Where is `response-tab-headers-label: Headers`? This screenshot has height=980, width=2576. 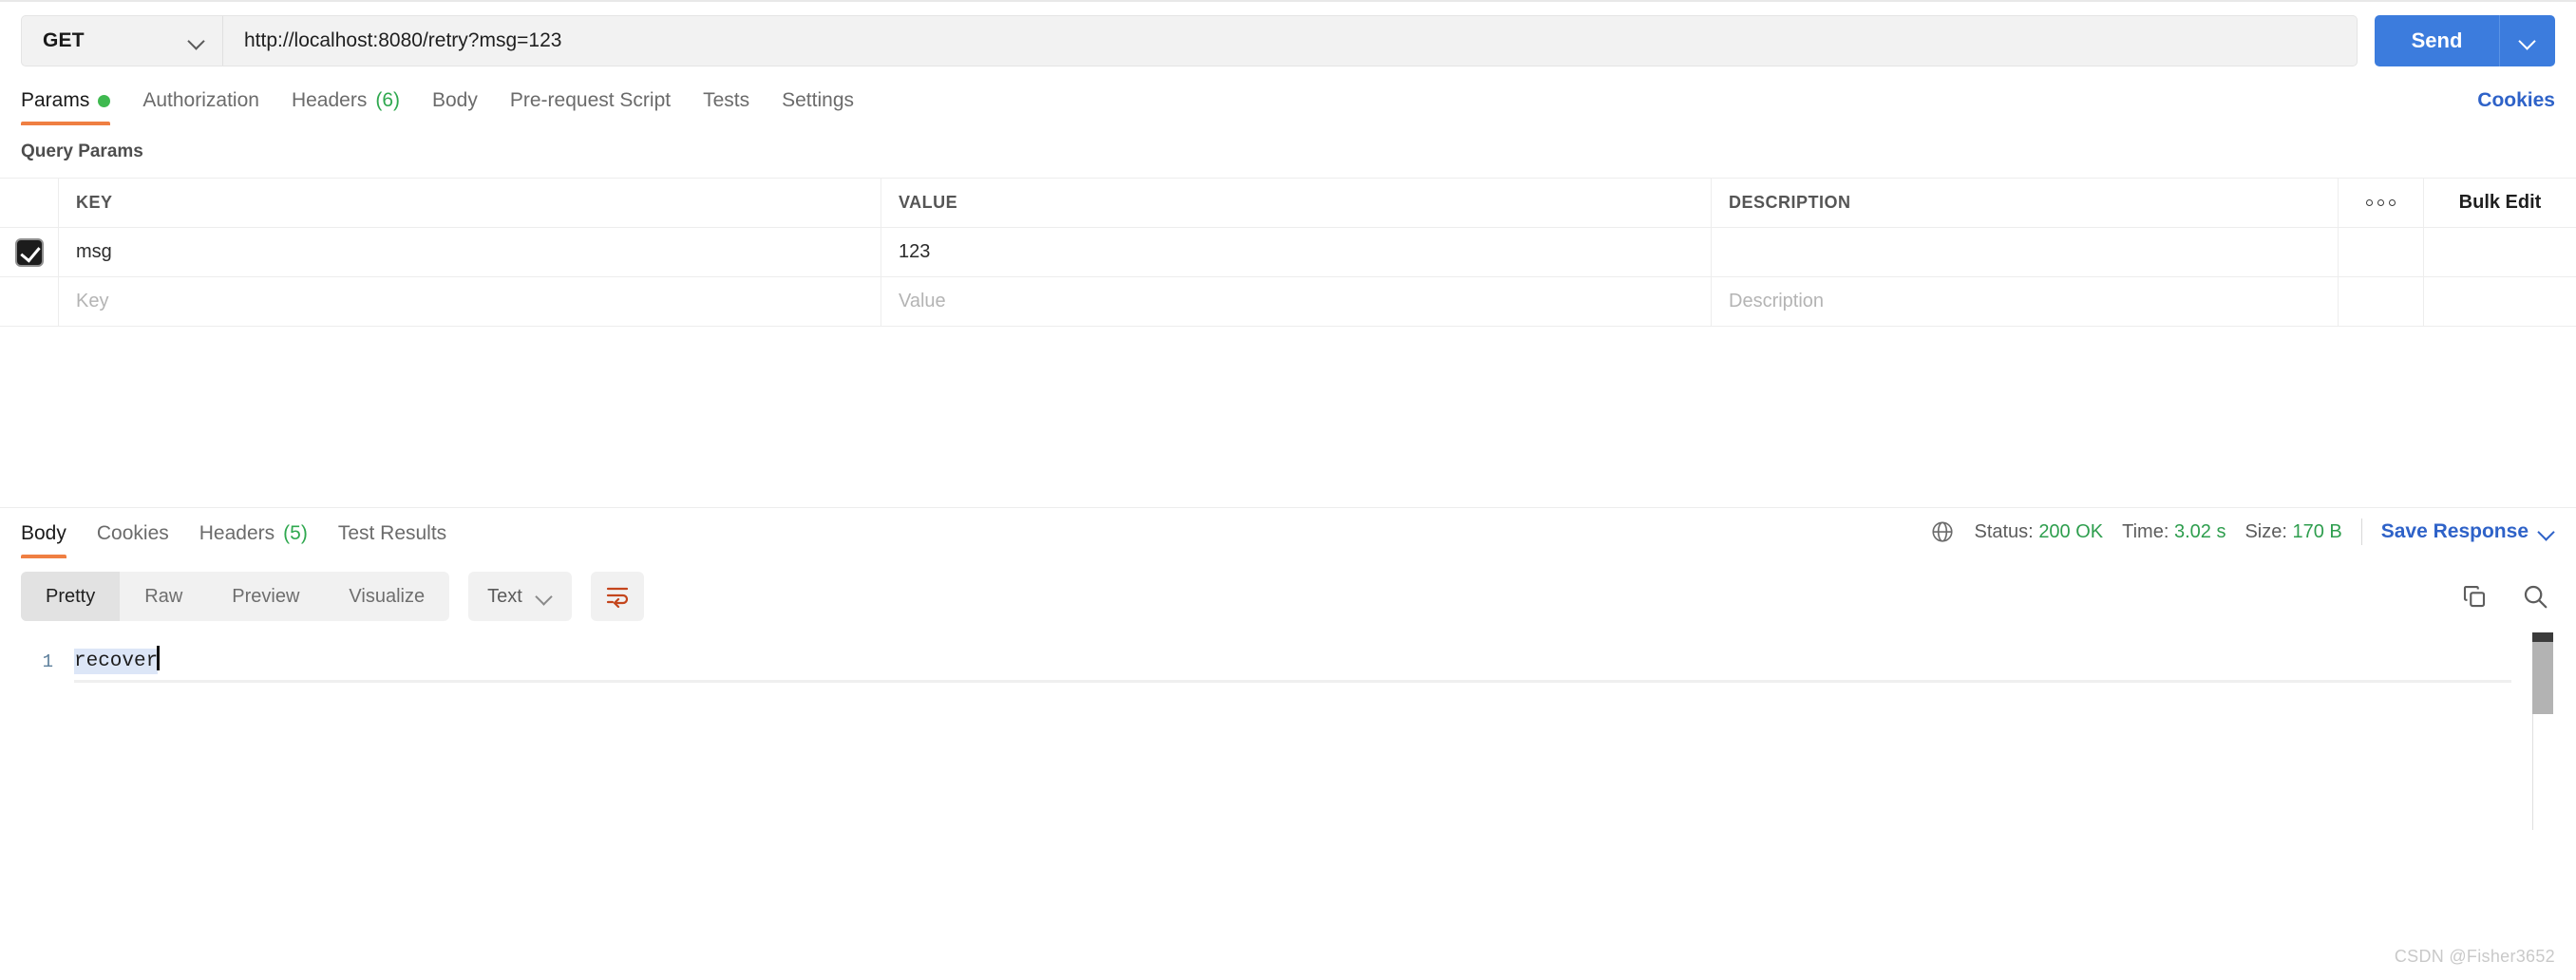
response-tab-headers-label: Headers is located at coordinates (237, 533).